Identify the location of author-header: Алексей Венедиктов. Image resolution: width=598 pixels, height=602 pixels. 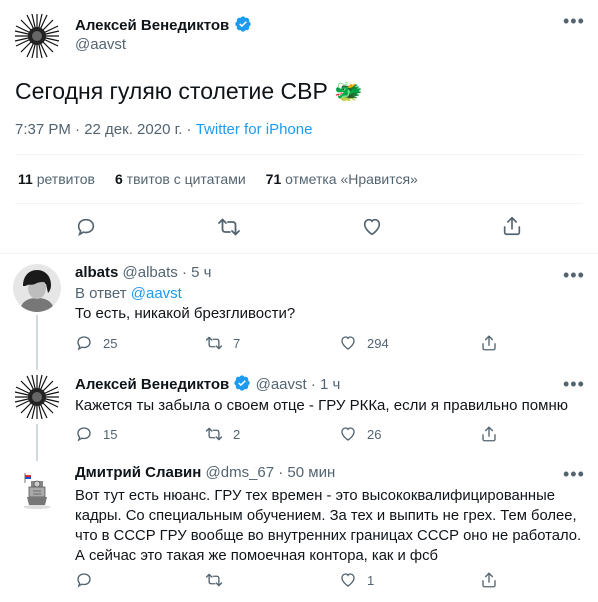
(163, 26).